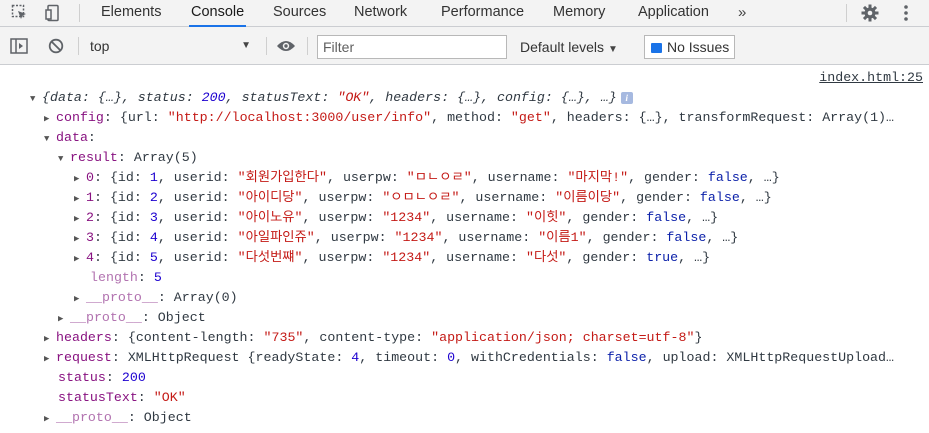 This screenshot has width=929, height=433. What do you see at coordinates (299, 13) in the screenshot?
I see `tab-sources: Sources` at bounding box center [299, 13].